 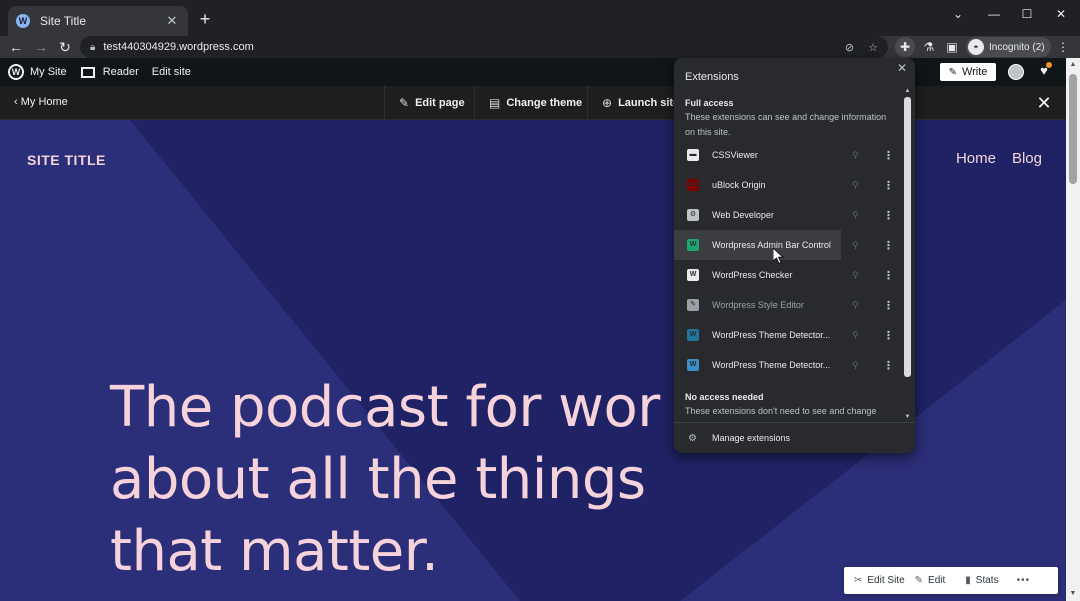 What do you see at coordinates (1044, 70) in the screenshot?
I see `notifications-bell-icon: ♥` at bounding box center [1044, 70].